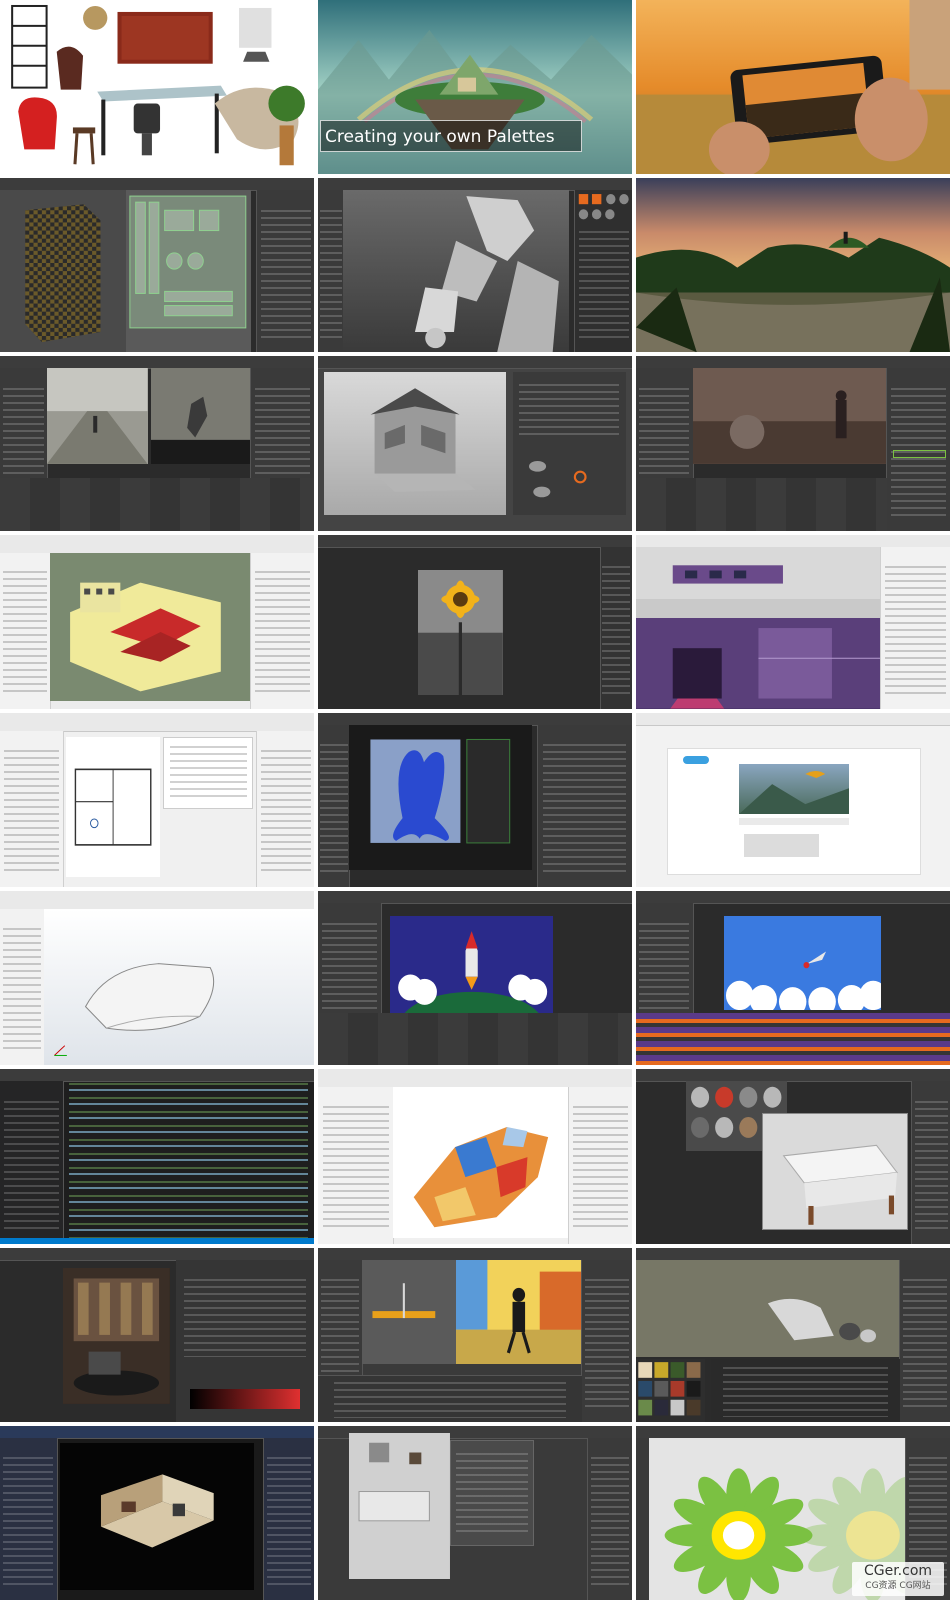 Image resolution: width=950 pixels, height=1600 pixels. What do you see at coordinates (423, 440) in the screenshot?
I see `house-model-screenshot` at bounding box center [423, 440].